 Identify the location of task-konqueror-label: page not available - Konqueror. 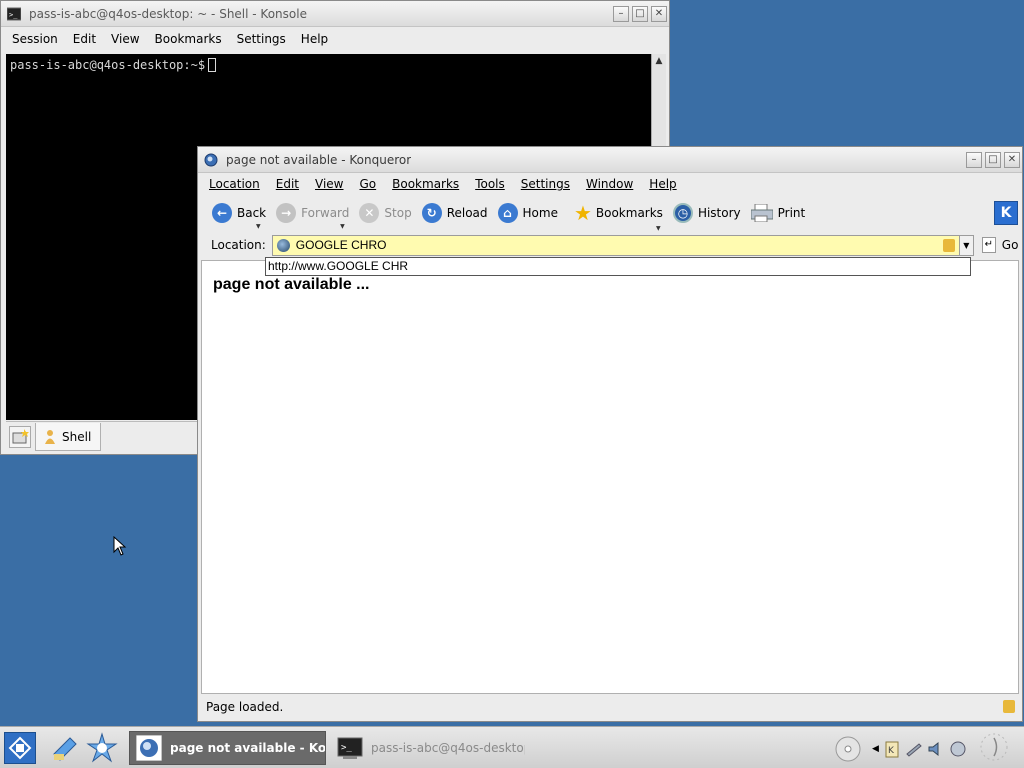
(248, 748).